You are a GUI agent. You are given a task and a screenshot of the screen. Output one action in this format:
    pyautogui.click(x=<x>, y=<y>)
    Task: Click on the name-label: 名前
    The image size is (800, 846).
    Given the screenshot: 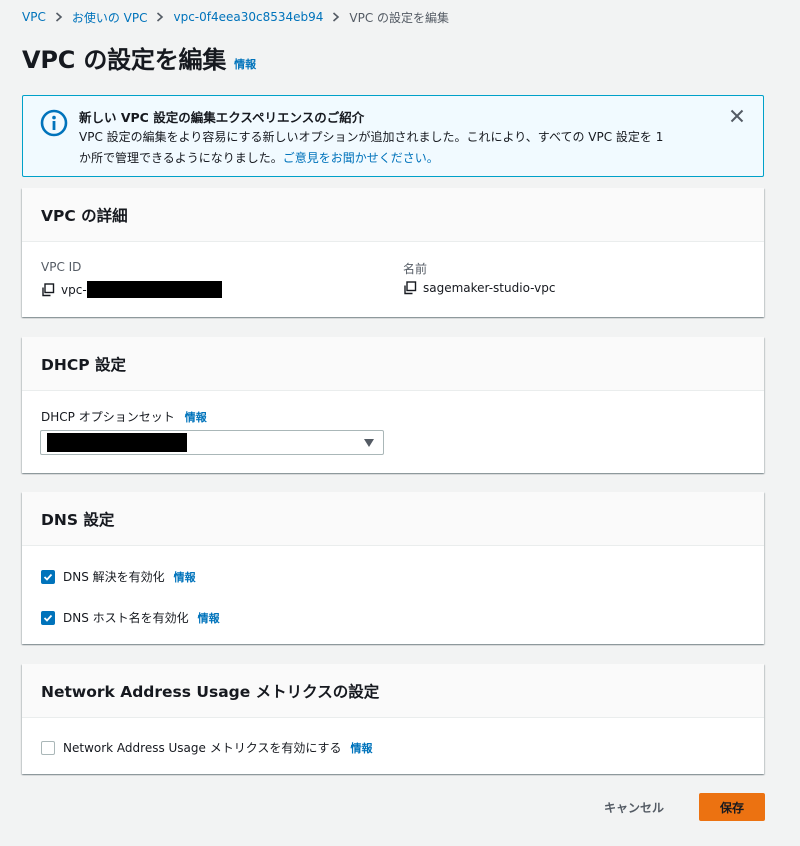 What is the action you would take?
    pyautogui.click(x=415, y=269)
    